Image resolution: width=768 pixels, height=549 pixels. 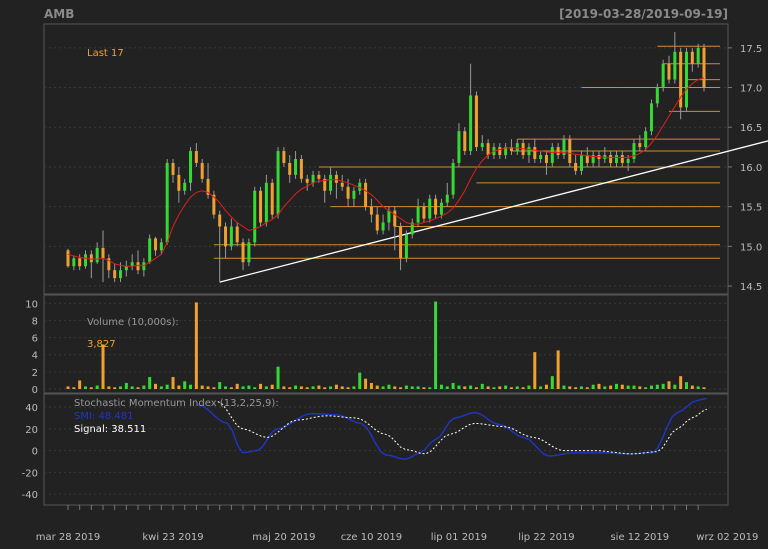 I want to click on volume-tick-label: 4, so click(x=35, y=356).